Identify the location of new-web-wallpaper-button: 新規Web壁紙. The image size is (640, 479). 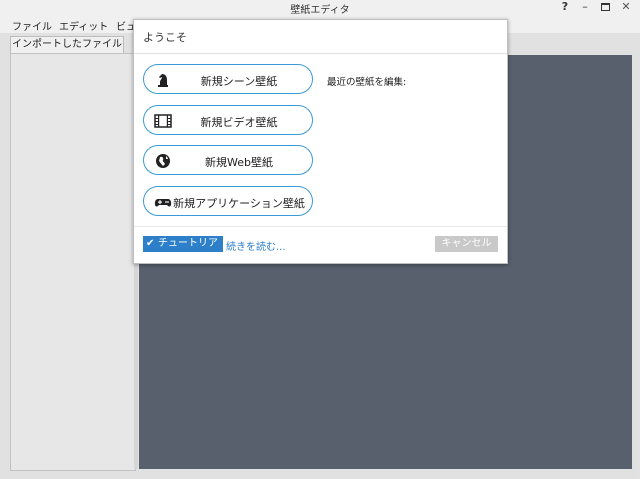
(228, 160).